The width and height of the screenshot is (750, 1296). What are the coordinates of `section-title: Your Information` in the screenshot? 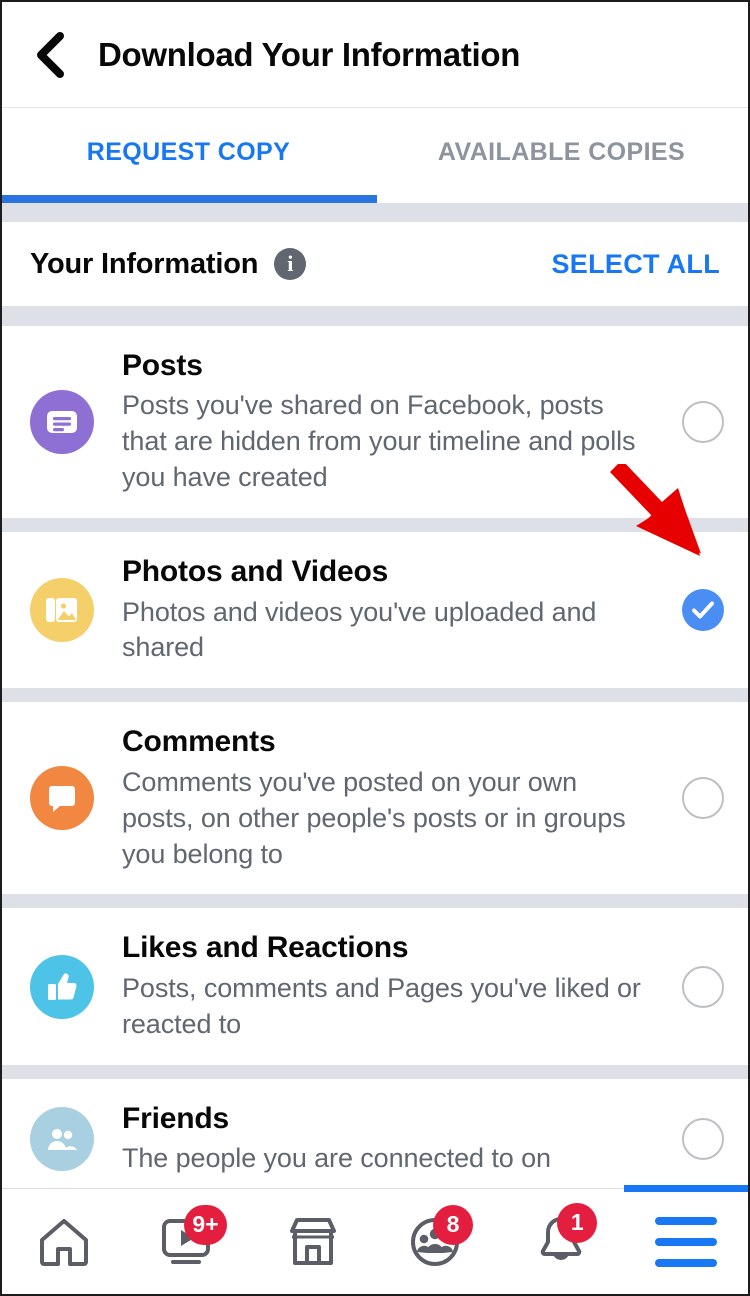 It's located at (144, 263).